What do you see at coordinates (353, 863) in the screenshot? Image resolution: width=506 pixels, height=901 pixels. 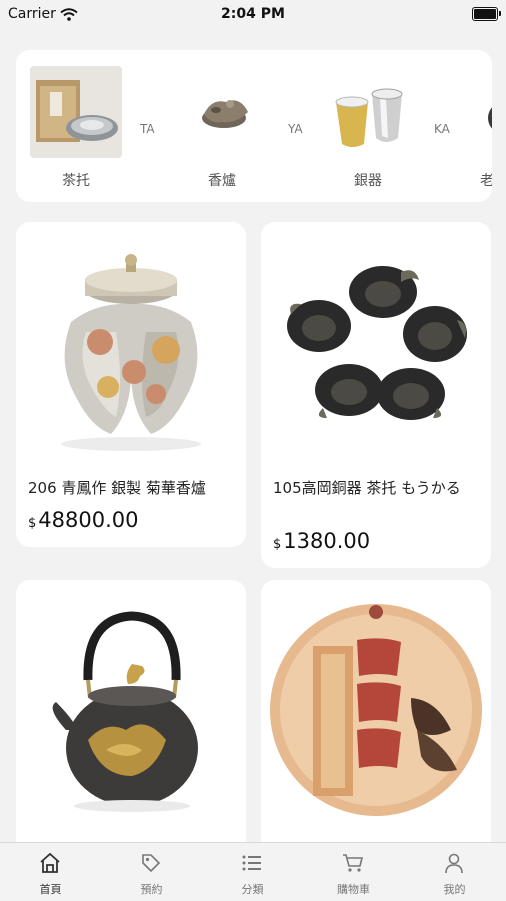 I see `cart-icon` at bounding box center [353, 863].